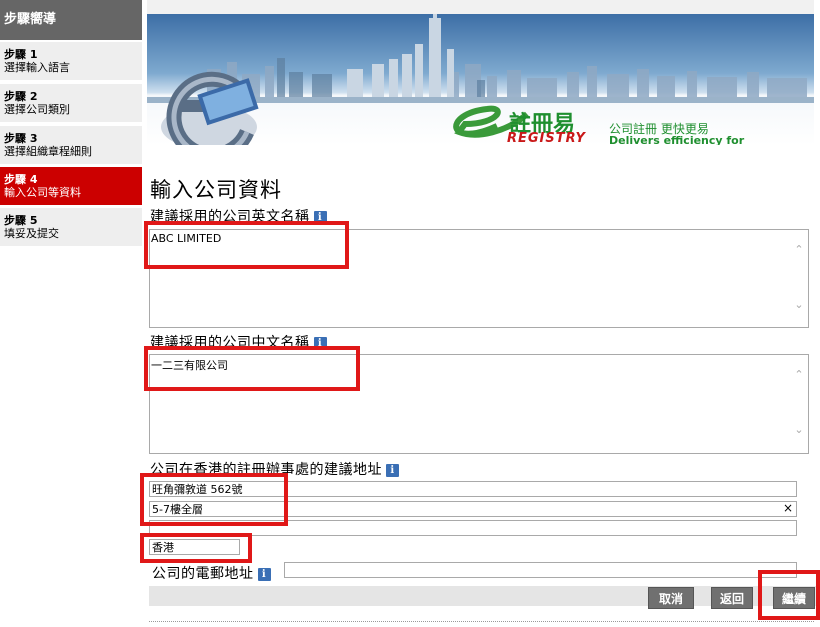 This screenshot has width=820, height=627. Describe the element at coordinates (203, 574) in the screenshot. I see `email-label-text: 公司的電郵地址` at that location.